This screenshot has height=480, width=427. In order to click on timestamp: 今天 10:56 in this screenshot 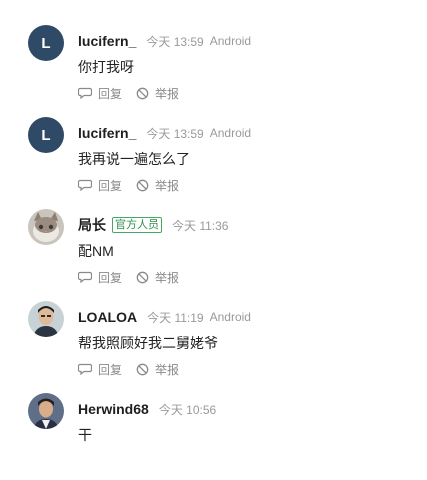, I will do `click(187, 409)`.